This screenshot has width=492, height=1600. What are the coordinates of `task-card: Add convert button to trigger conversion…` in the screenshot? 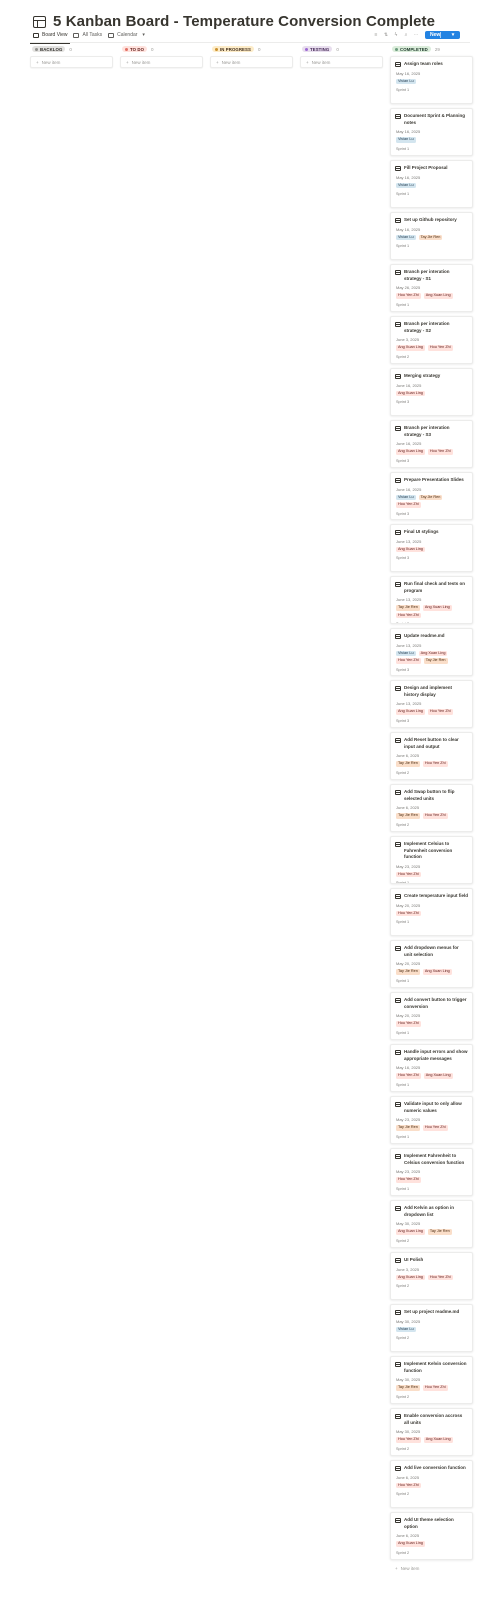 It's located at (431, 1016).